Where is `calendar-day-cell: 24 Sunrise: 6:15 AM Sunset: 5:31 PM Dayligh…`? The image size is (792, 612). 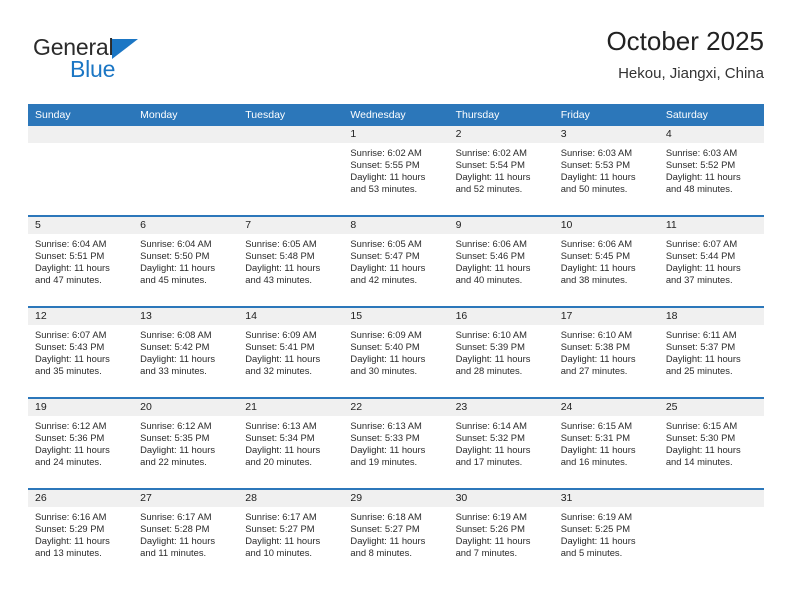 calendar-day-cell: 24 Sunrise: 6:15 AM Sunset: 5:31 PM Dayligh… is located at coordinates (606, 443).